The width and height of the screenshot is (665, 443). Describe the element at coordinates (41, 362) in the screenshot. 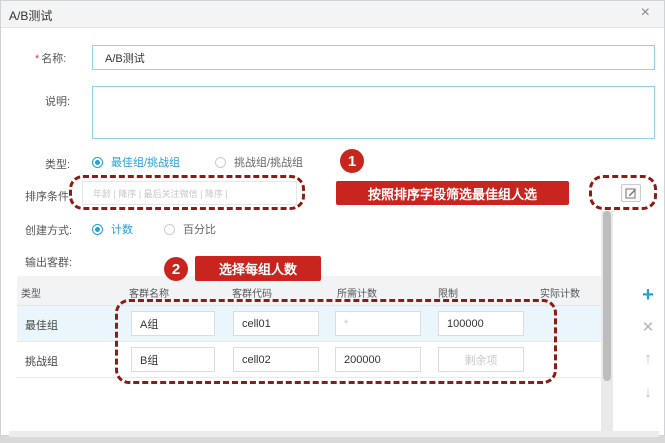

I see `row-type: 挑战组` at that location.